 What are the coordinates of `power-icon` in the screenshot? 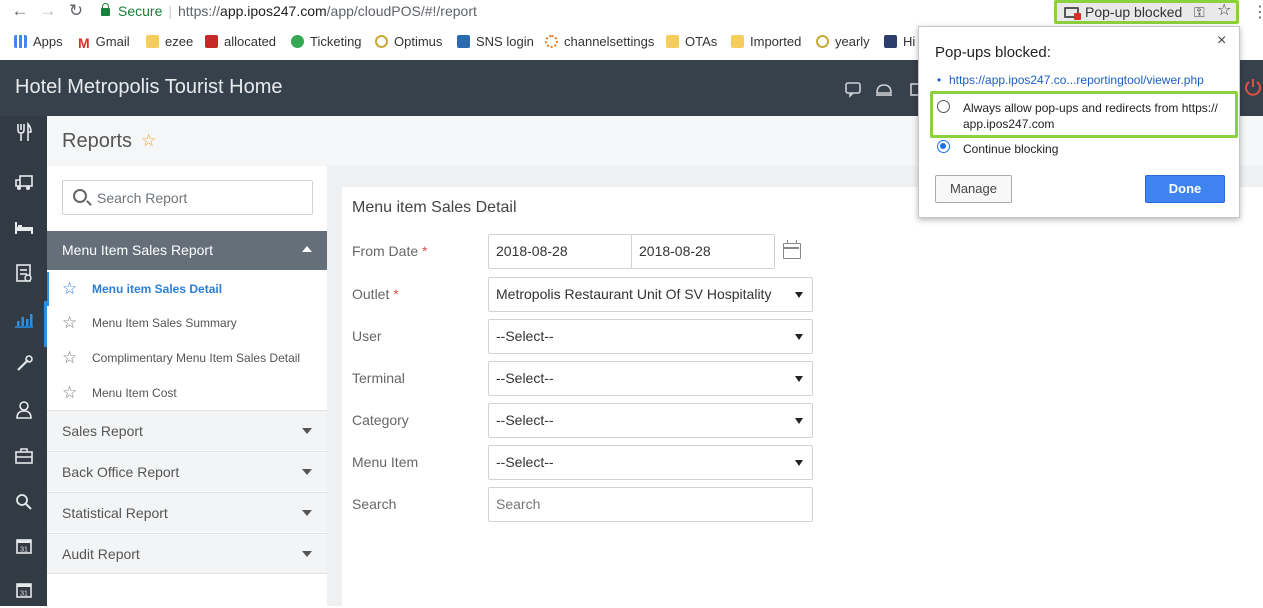 It's located at (1253, 89).